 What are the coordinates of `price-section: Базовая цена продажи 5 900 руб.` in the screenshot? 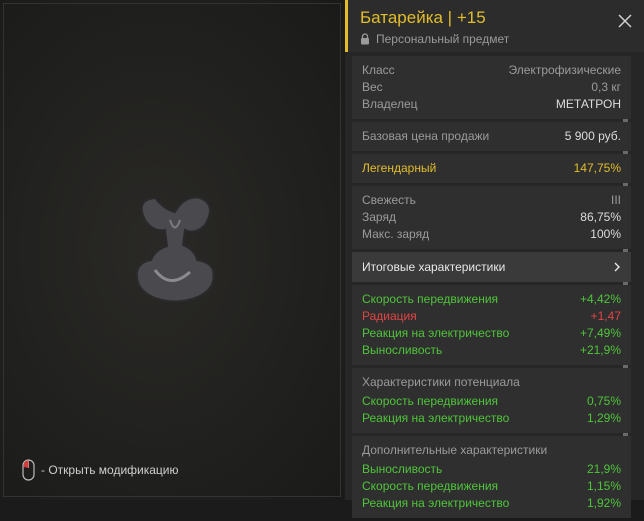 It's located at (491, 136).